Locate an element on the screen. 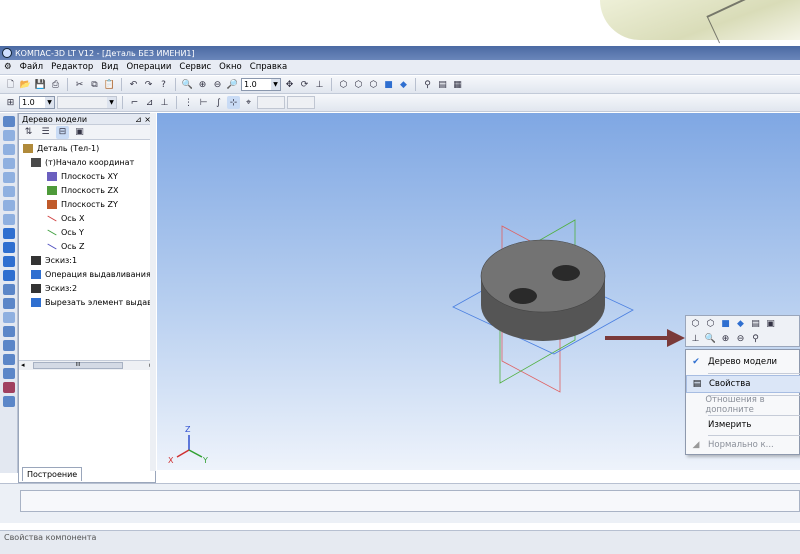  menu-service: Сервис is located at coordinates (195, 67).